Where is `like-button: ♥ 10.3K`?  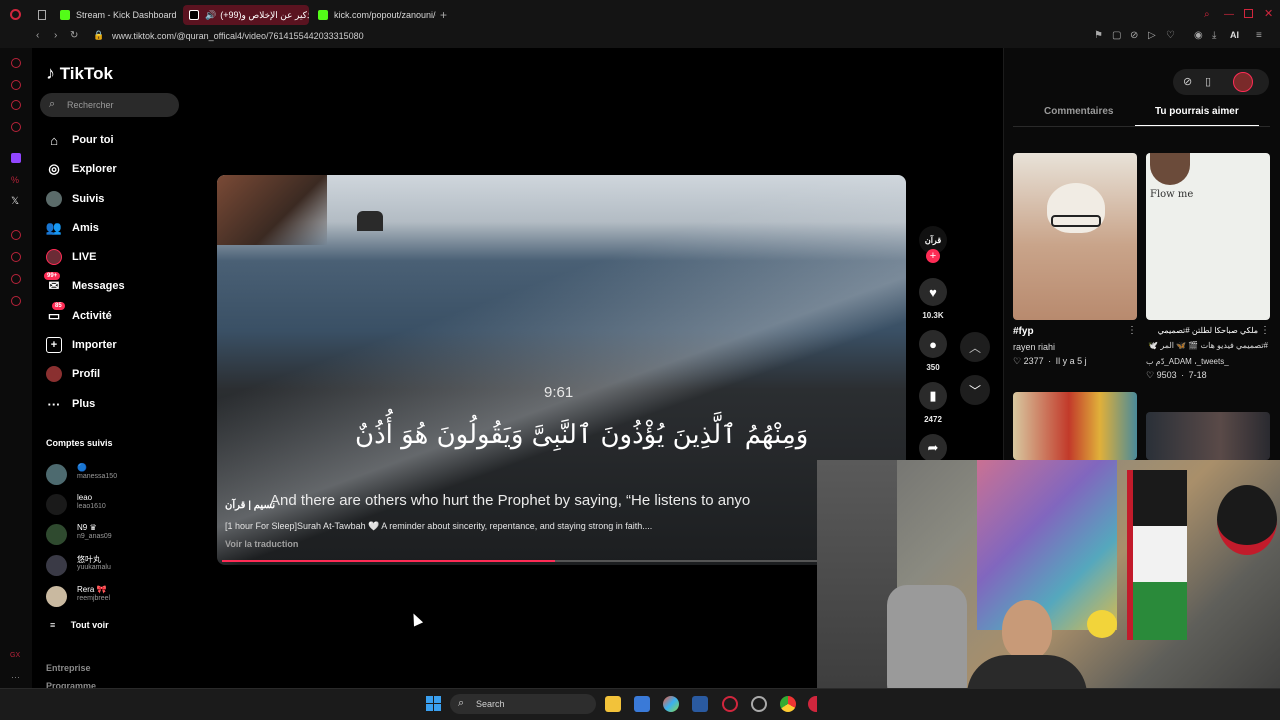
like-button: ♥ 10.3K is located at coordinates (933, 299).